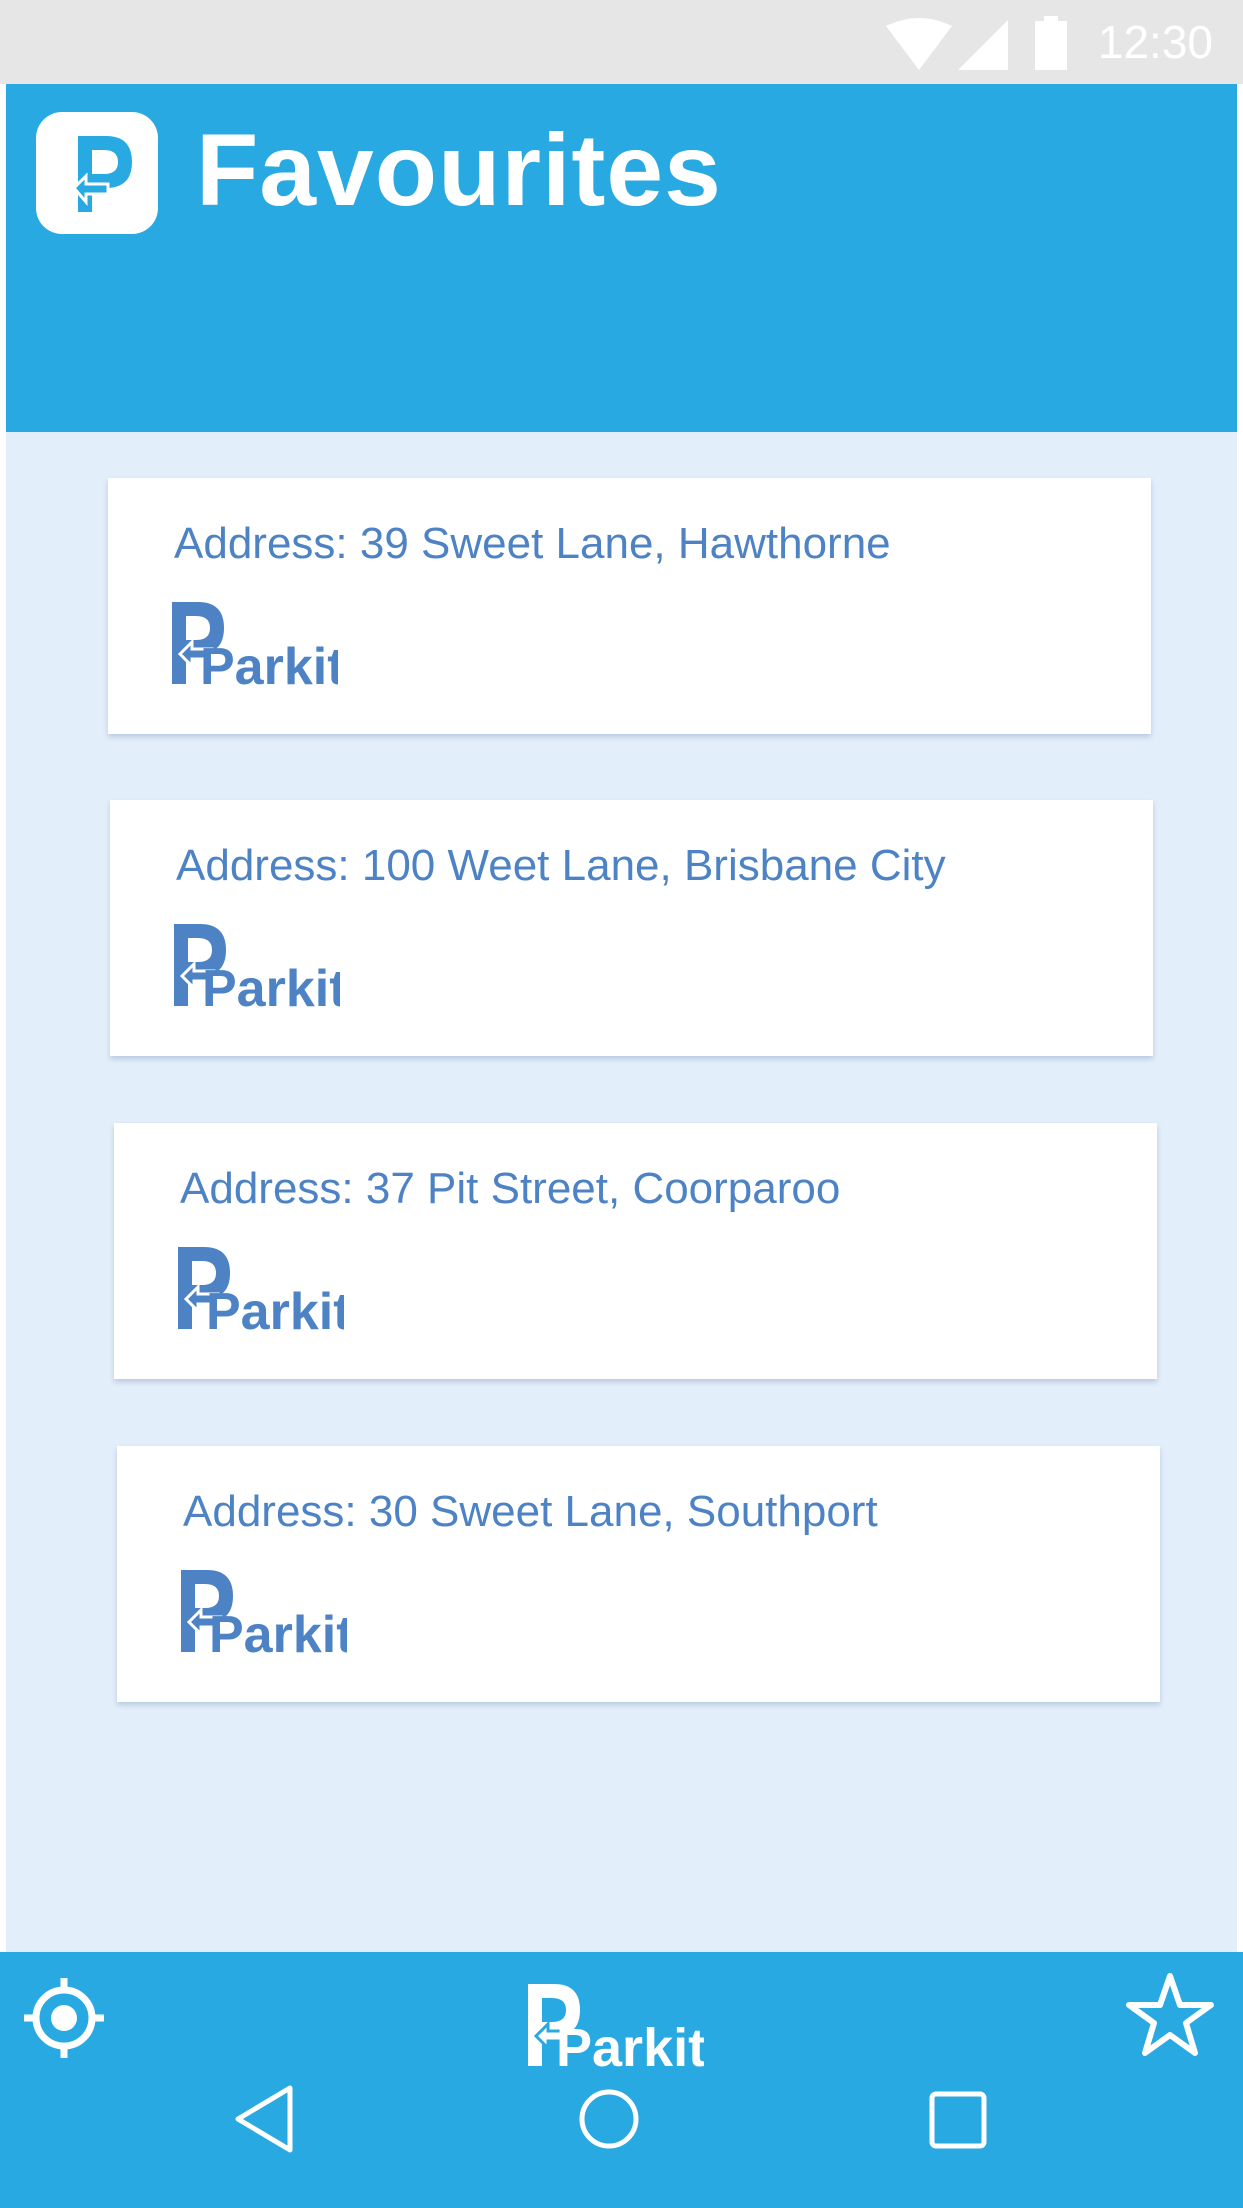 Image resolution: width=1243 pixels, height=2208 pixels. I want to click on page-title: Favourites, so click(459, 170).